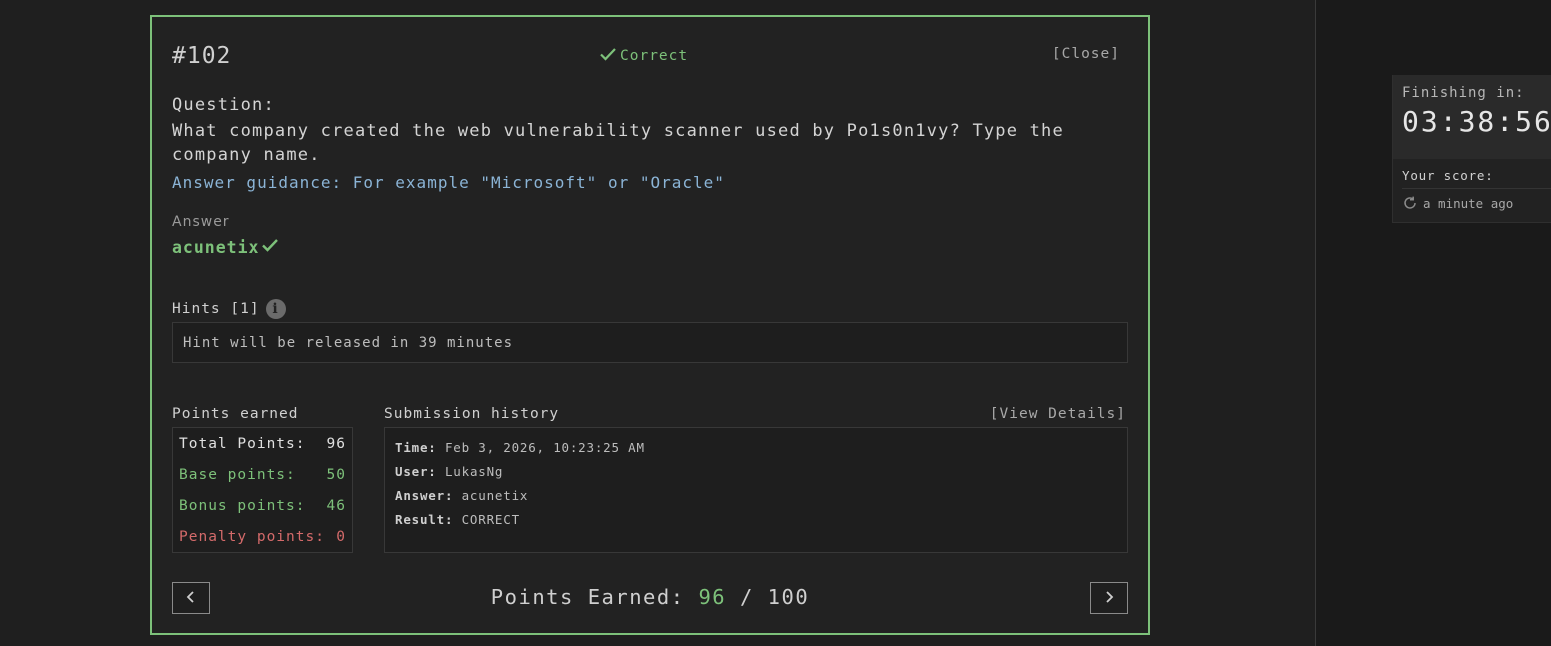 This screenshot has width=1551, height=646. What do you see at coordinates (472, 414) in the screenshot?
I see `submission-history-label: Submission history` at bounding box center [472, 414].